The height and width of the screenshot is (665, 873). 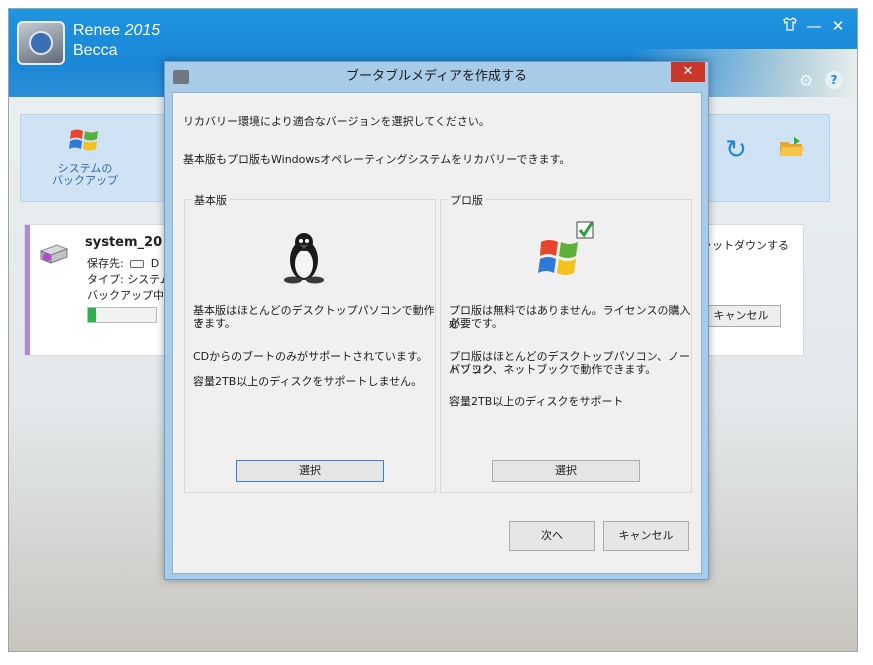 What do you see at coordinates (466, 200) in the screenshot?
I see `pro-edition-label: プロ版` at bounding box center [466, 200].